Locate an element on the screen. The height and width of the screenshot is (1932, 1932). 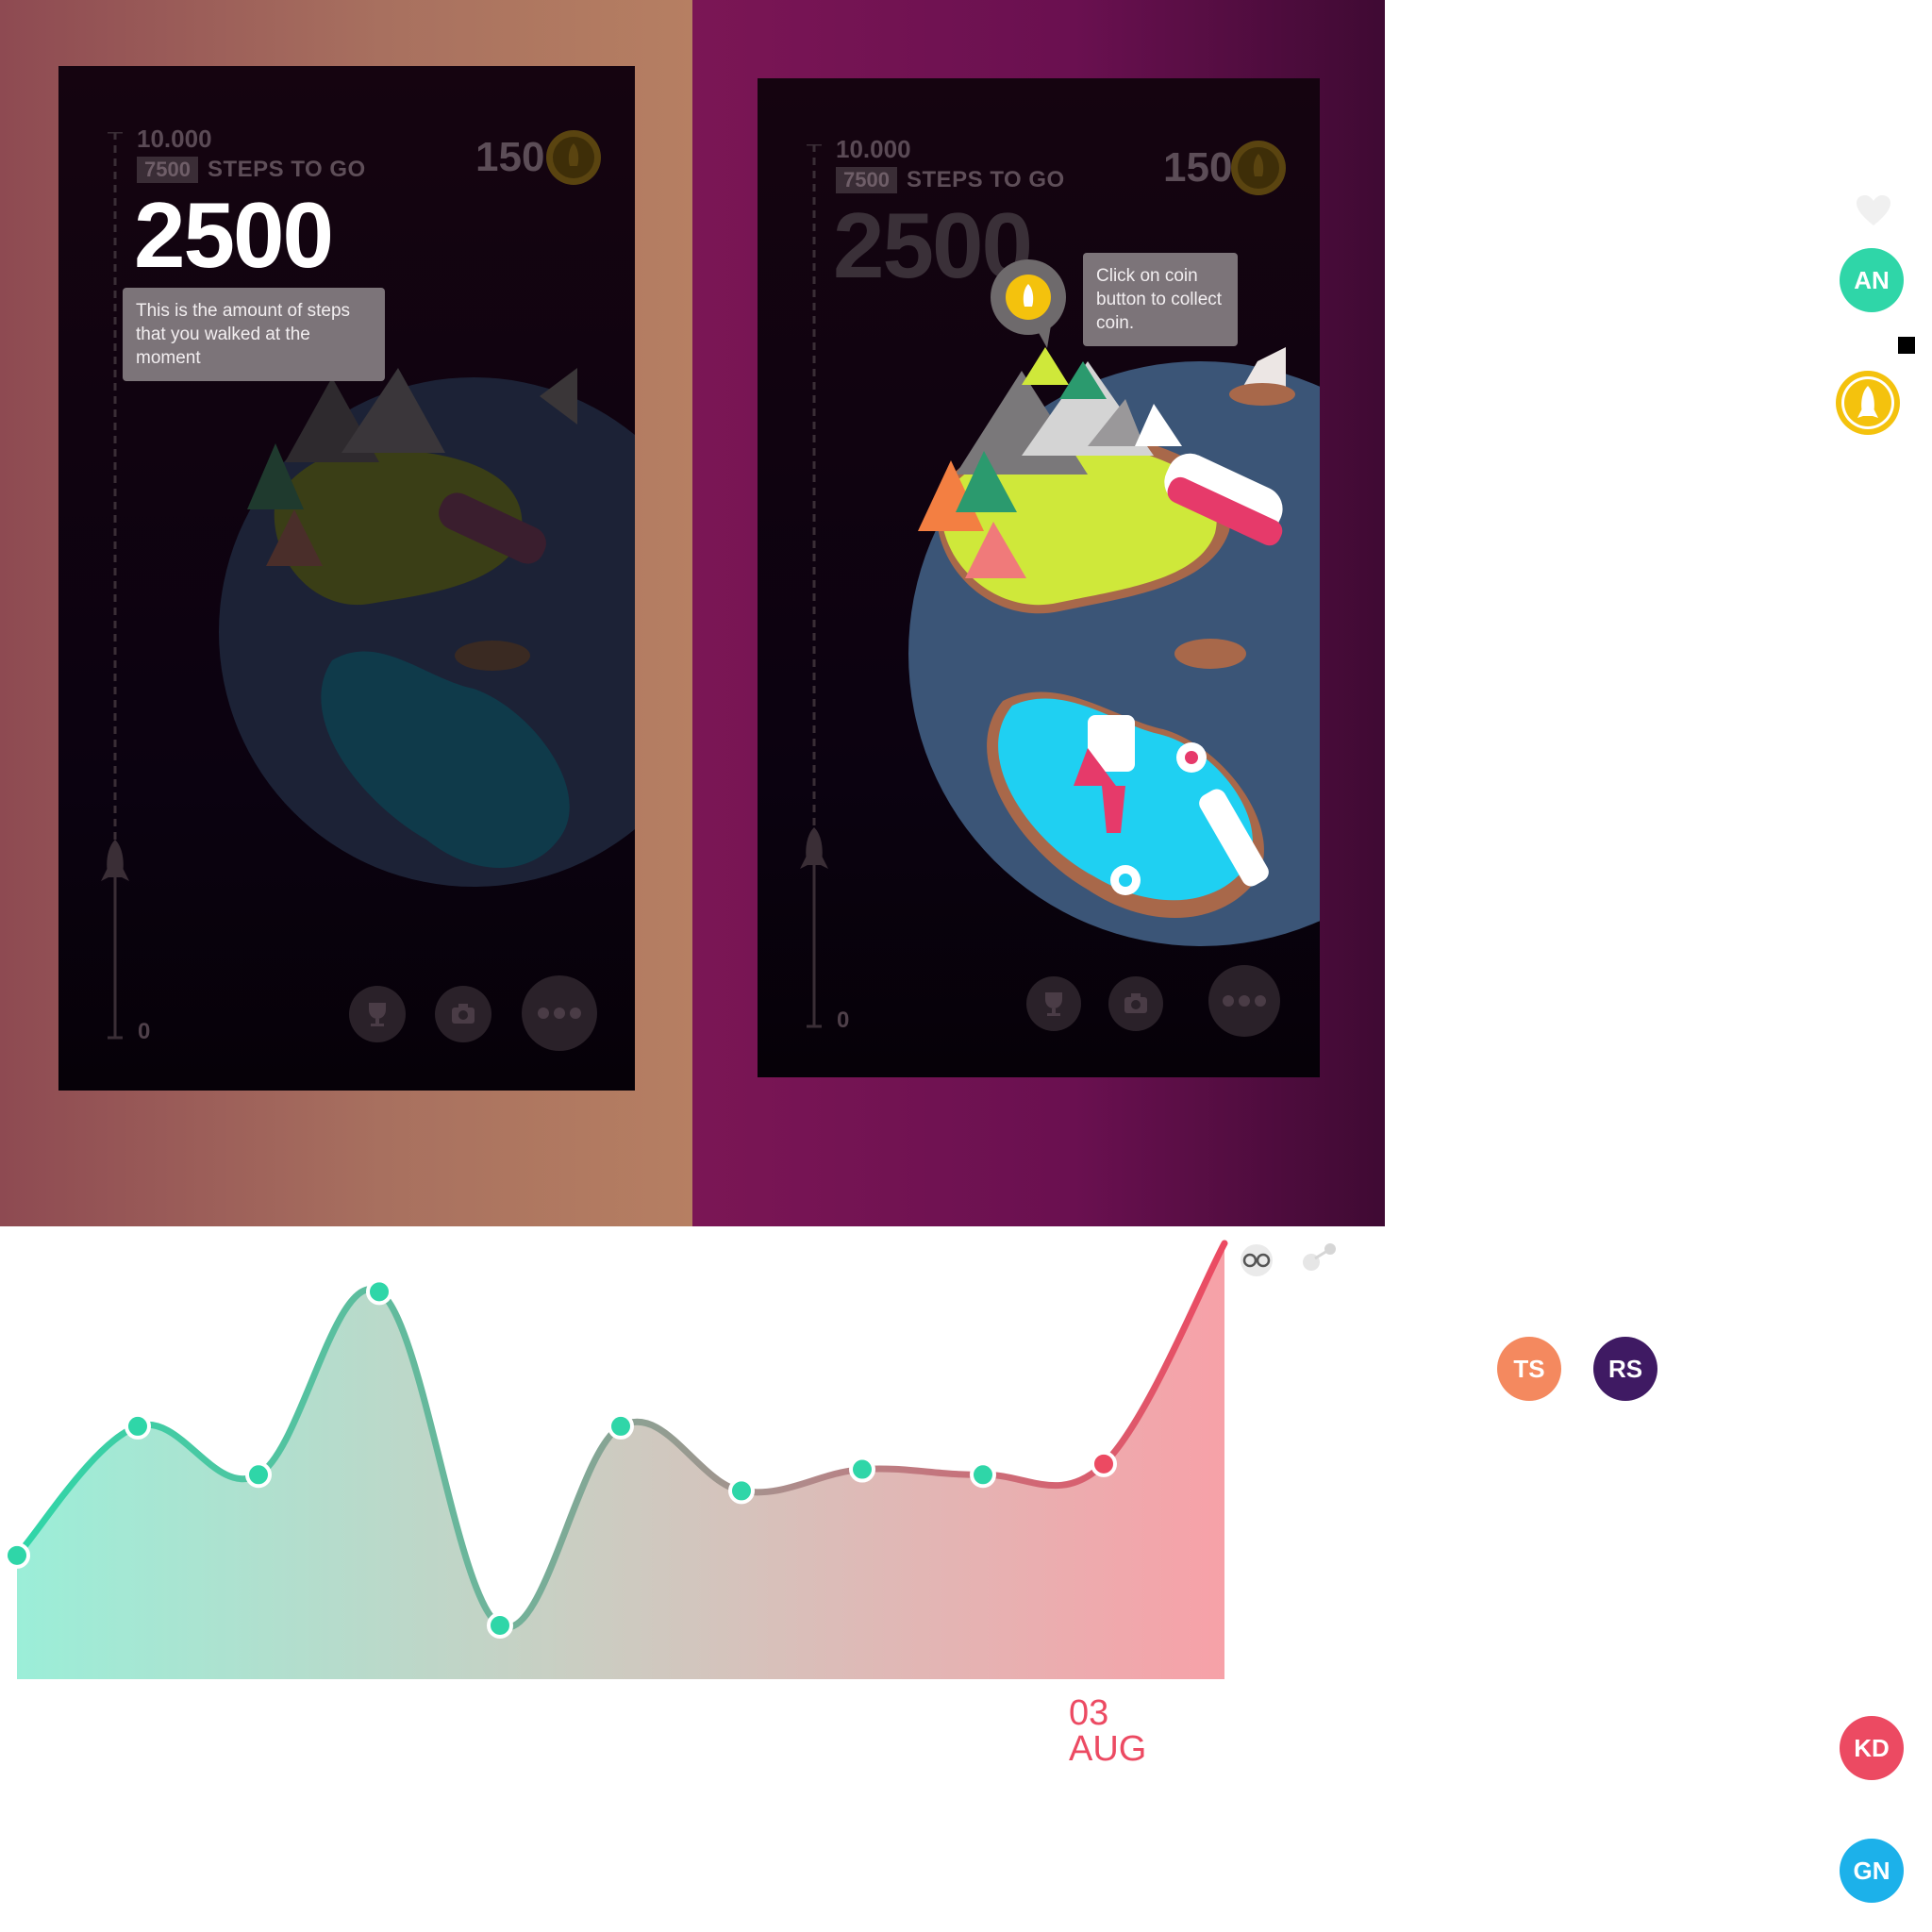
avatar-initials: RS is located at coordinates (1625, 1368).